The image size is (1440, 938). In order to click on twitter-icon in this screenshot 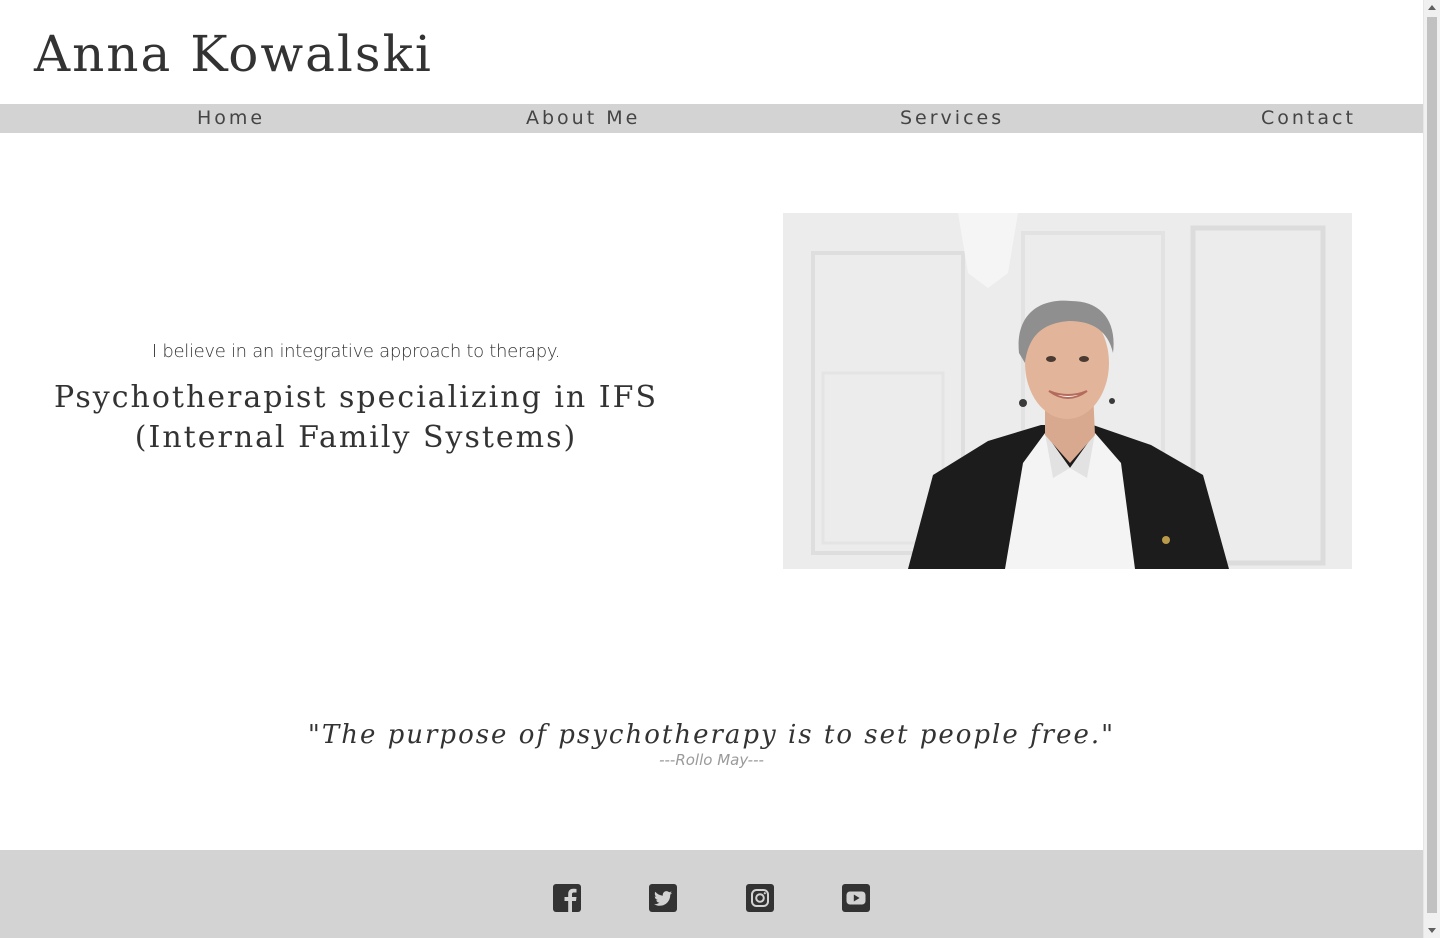, I will do `click(663, 898)`.